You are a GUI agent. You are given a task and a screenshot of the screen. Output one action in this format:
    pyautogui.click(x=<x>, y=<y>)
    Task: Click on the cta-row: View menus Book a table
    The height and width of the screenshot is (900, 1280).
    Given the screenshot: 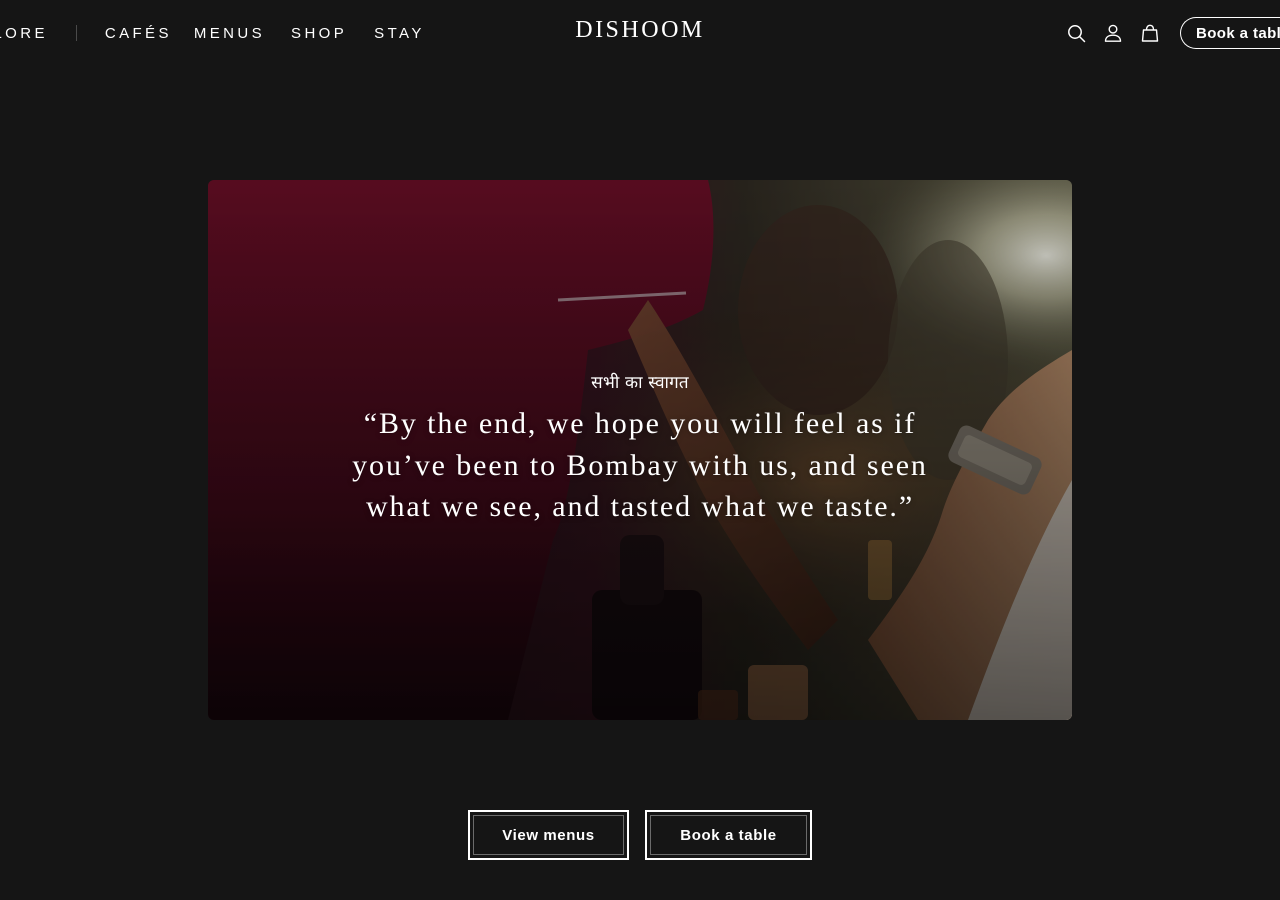 What is the action you would take?
    pyautogui.click(x=640, y=835)
    